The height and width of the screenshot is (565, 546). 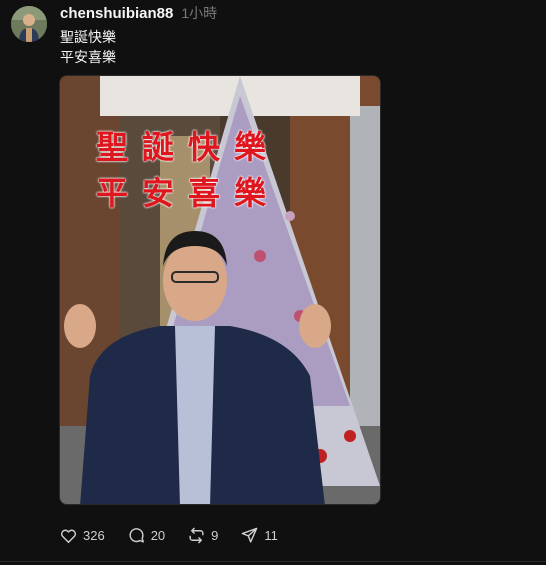 I want to click on username: chenshuibian88, so click(x=116, y=13).